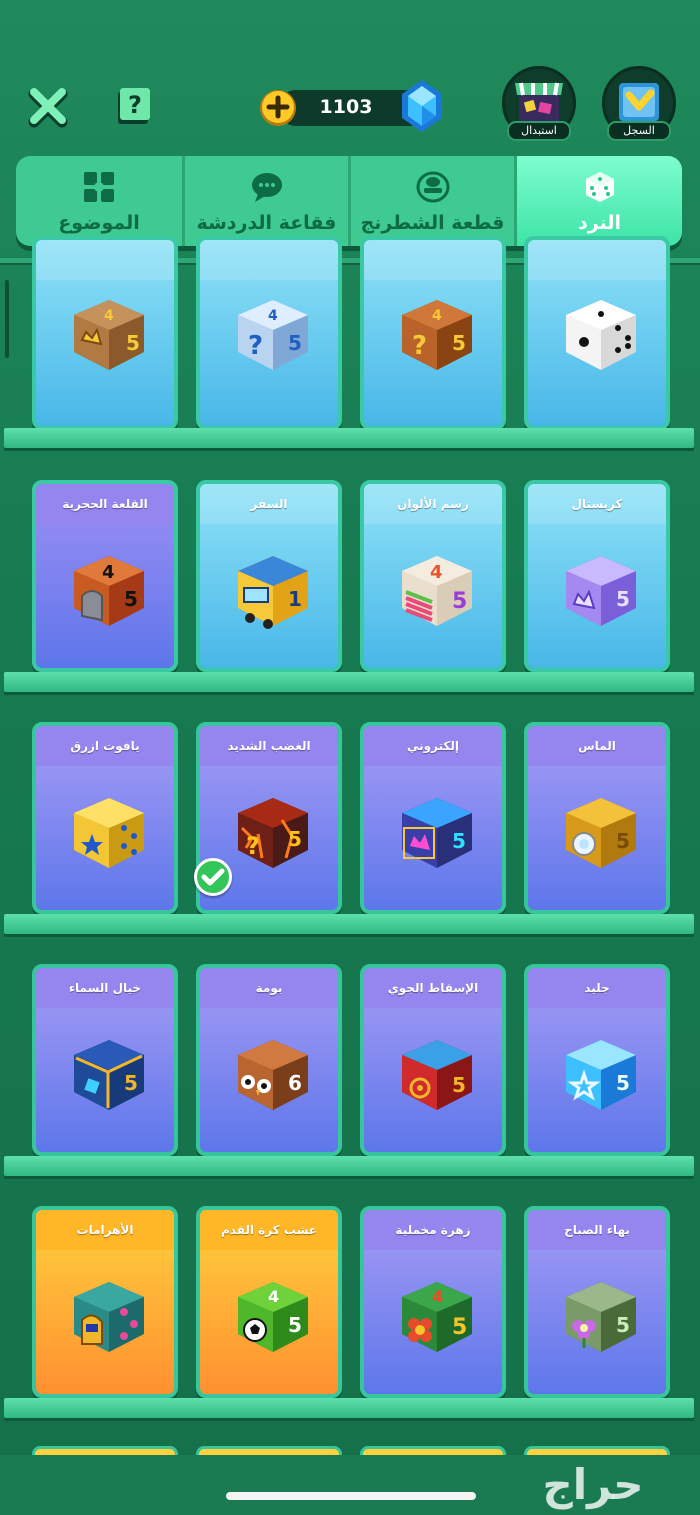  What do you see at coordinates (99, 187) in the screenshot?
I see `theme-grid-icon` at bounding box center [99, 187].